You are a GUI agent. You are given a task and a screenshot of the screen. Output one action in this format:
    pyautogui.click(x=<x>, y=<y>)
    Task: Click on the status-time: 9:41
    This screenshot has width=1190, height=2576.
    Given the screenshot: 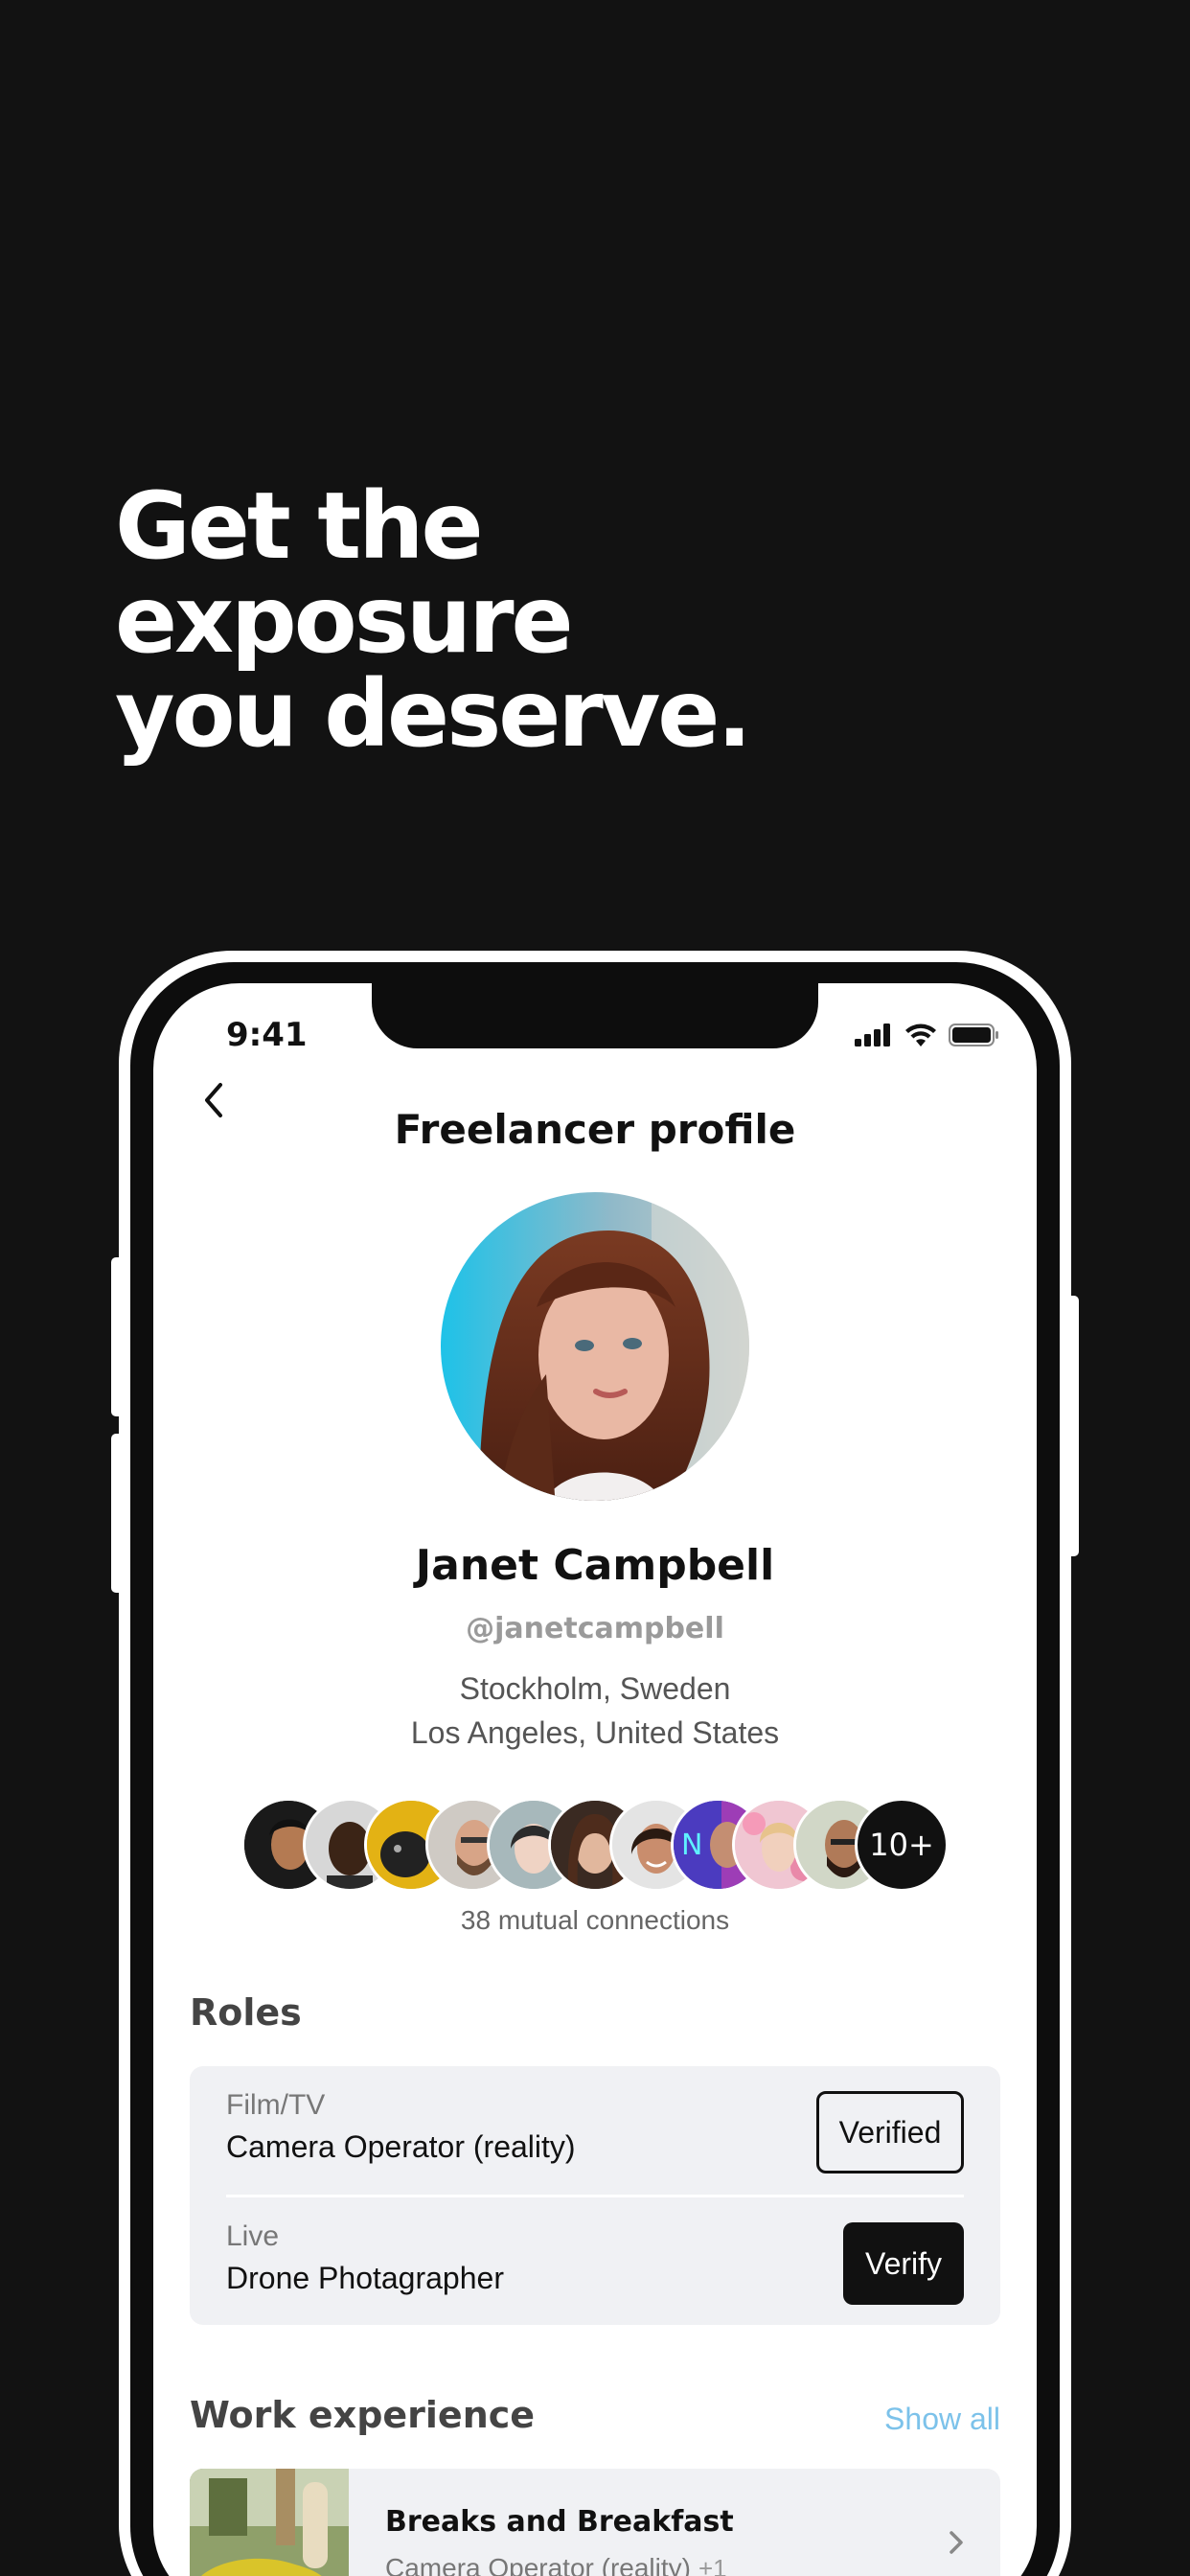 What is the action you would take?
    pyautogui.click(x=267, y=1035)
    